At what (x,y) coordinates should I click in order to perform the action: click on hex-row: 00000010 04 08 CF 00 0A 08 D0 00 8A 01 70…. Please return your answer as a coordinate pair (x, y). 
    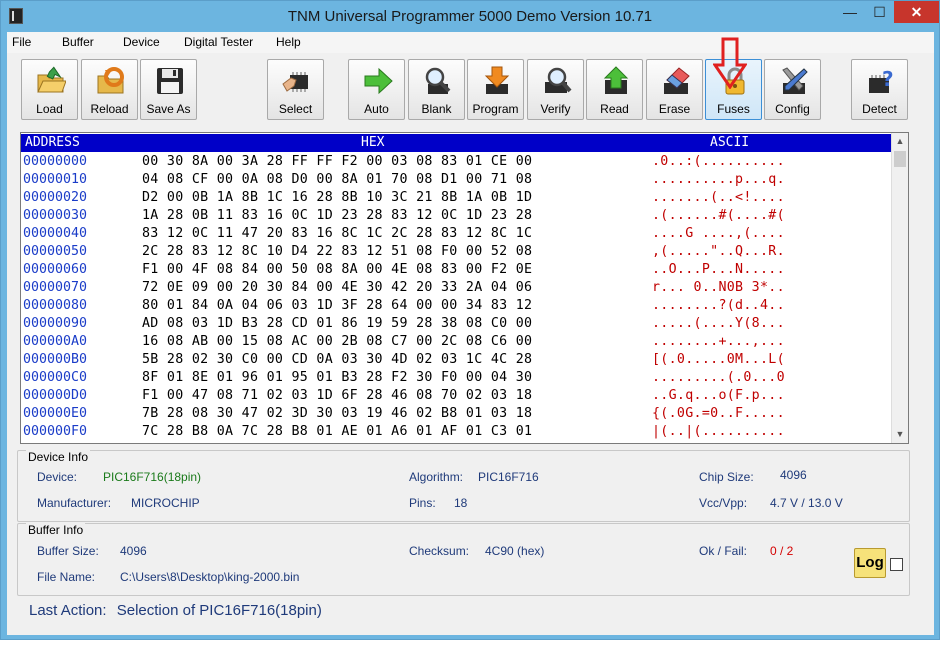
    Looking at the image, I should click on (456, 181).